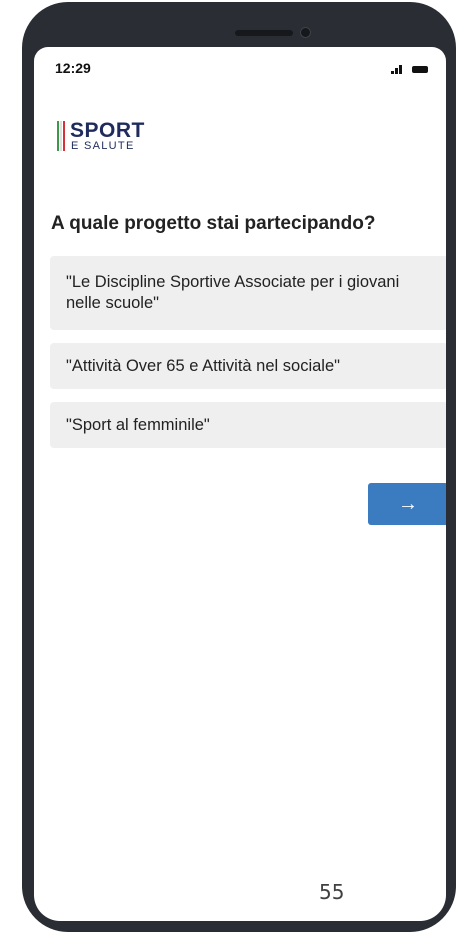  What do you see at coordinates (213, 223) in the screenshot?
I see `question-title: A quale progetto stai partecipando?` at bounding box center [213, 223].